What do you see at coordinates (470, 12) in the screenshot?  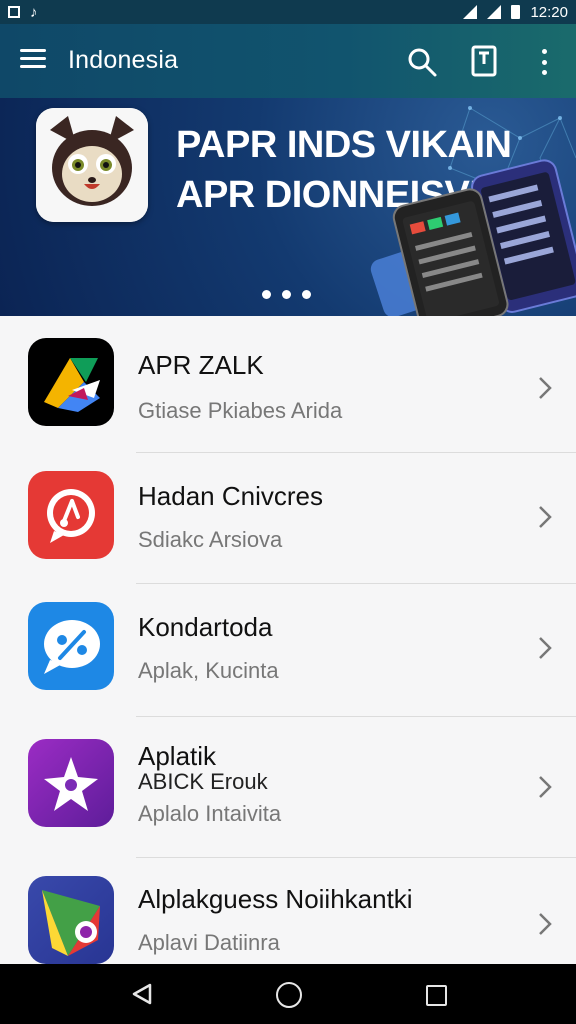 I see `signal-icon` at bounding box center [470, 12].